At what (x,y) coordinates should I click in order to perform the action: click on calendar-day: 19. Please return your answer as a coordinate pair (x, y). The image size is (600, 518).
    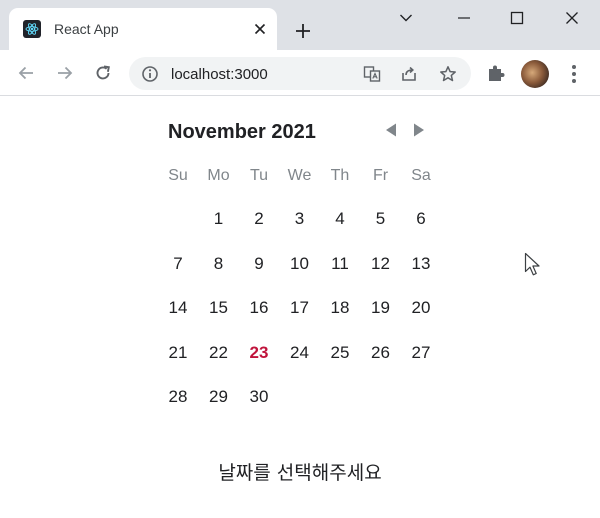
    Looking at the image, I should click on (381, 308).